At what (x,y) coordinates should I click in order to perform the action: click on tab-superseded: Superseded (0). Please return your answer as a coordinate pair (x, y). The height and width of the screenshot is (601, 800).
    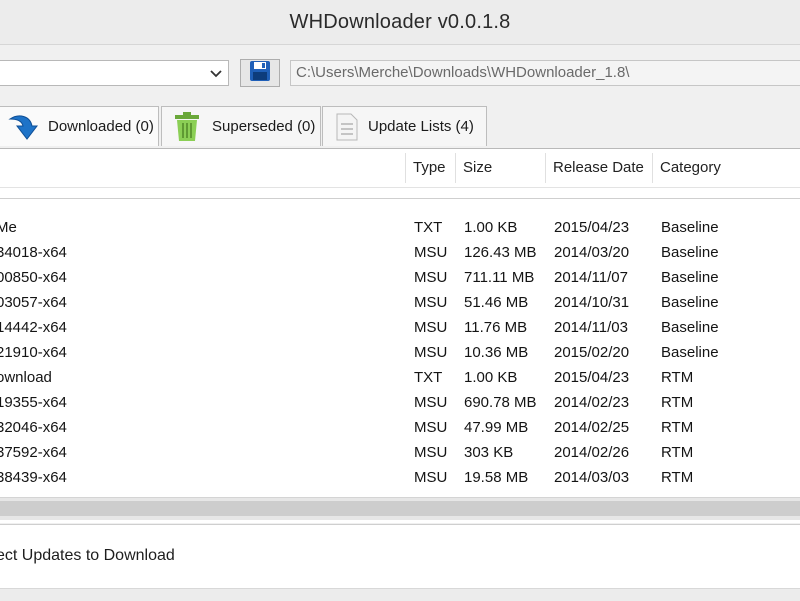
    Looking at the image, I should click on (241, 126).